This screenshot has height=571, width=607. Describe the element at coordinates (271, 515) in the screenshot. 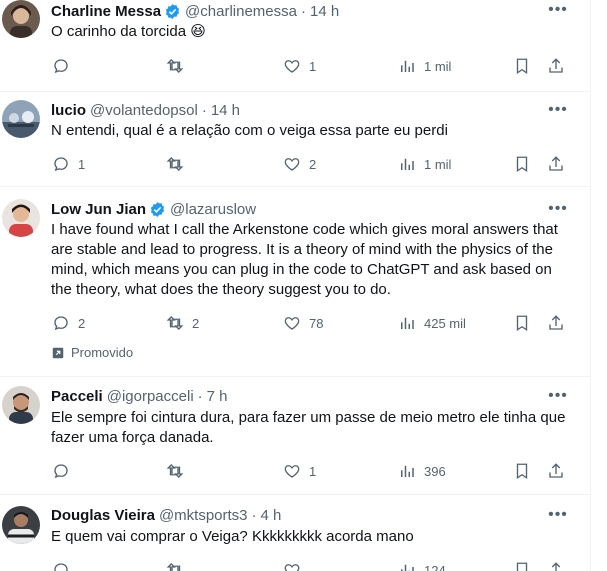

I see `timestamp: 4 h` at that location.